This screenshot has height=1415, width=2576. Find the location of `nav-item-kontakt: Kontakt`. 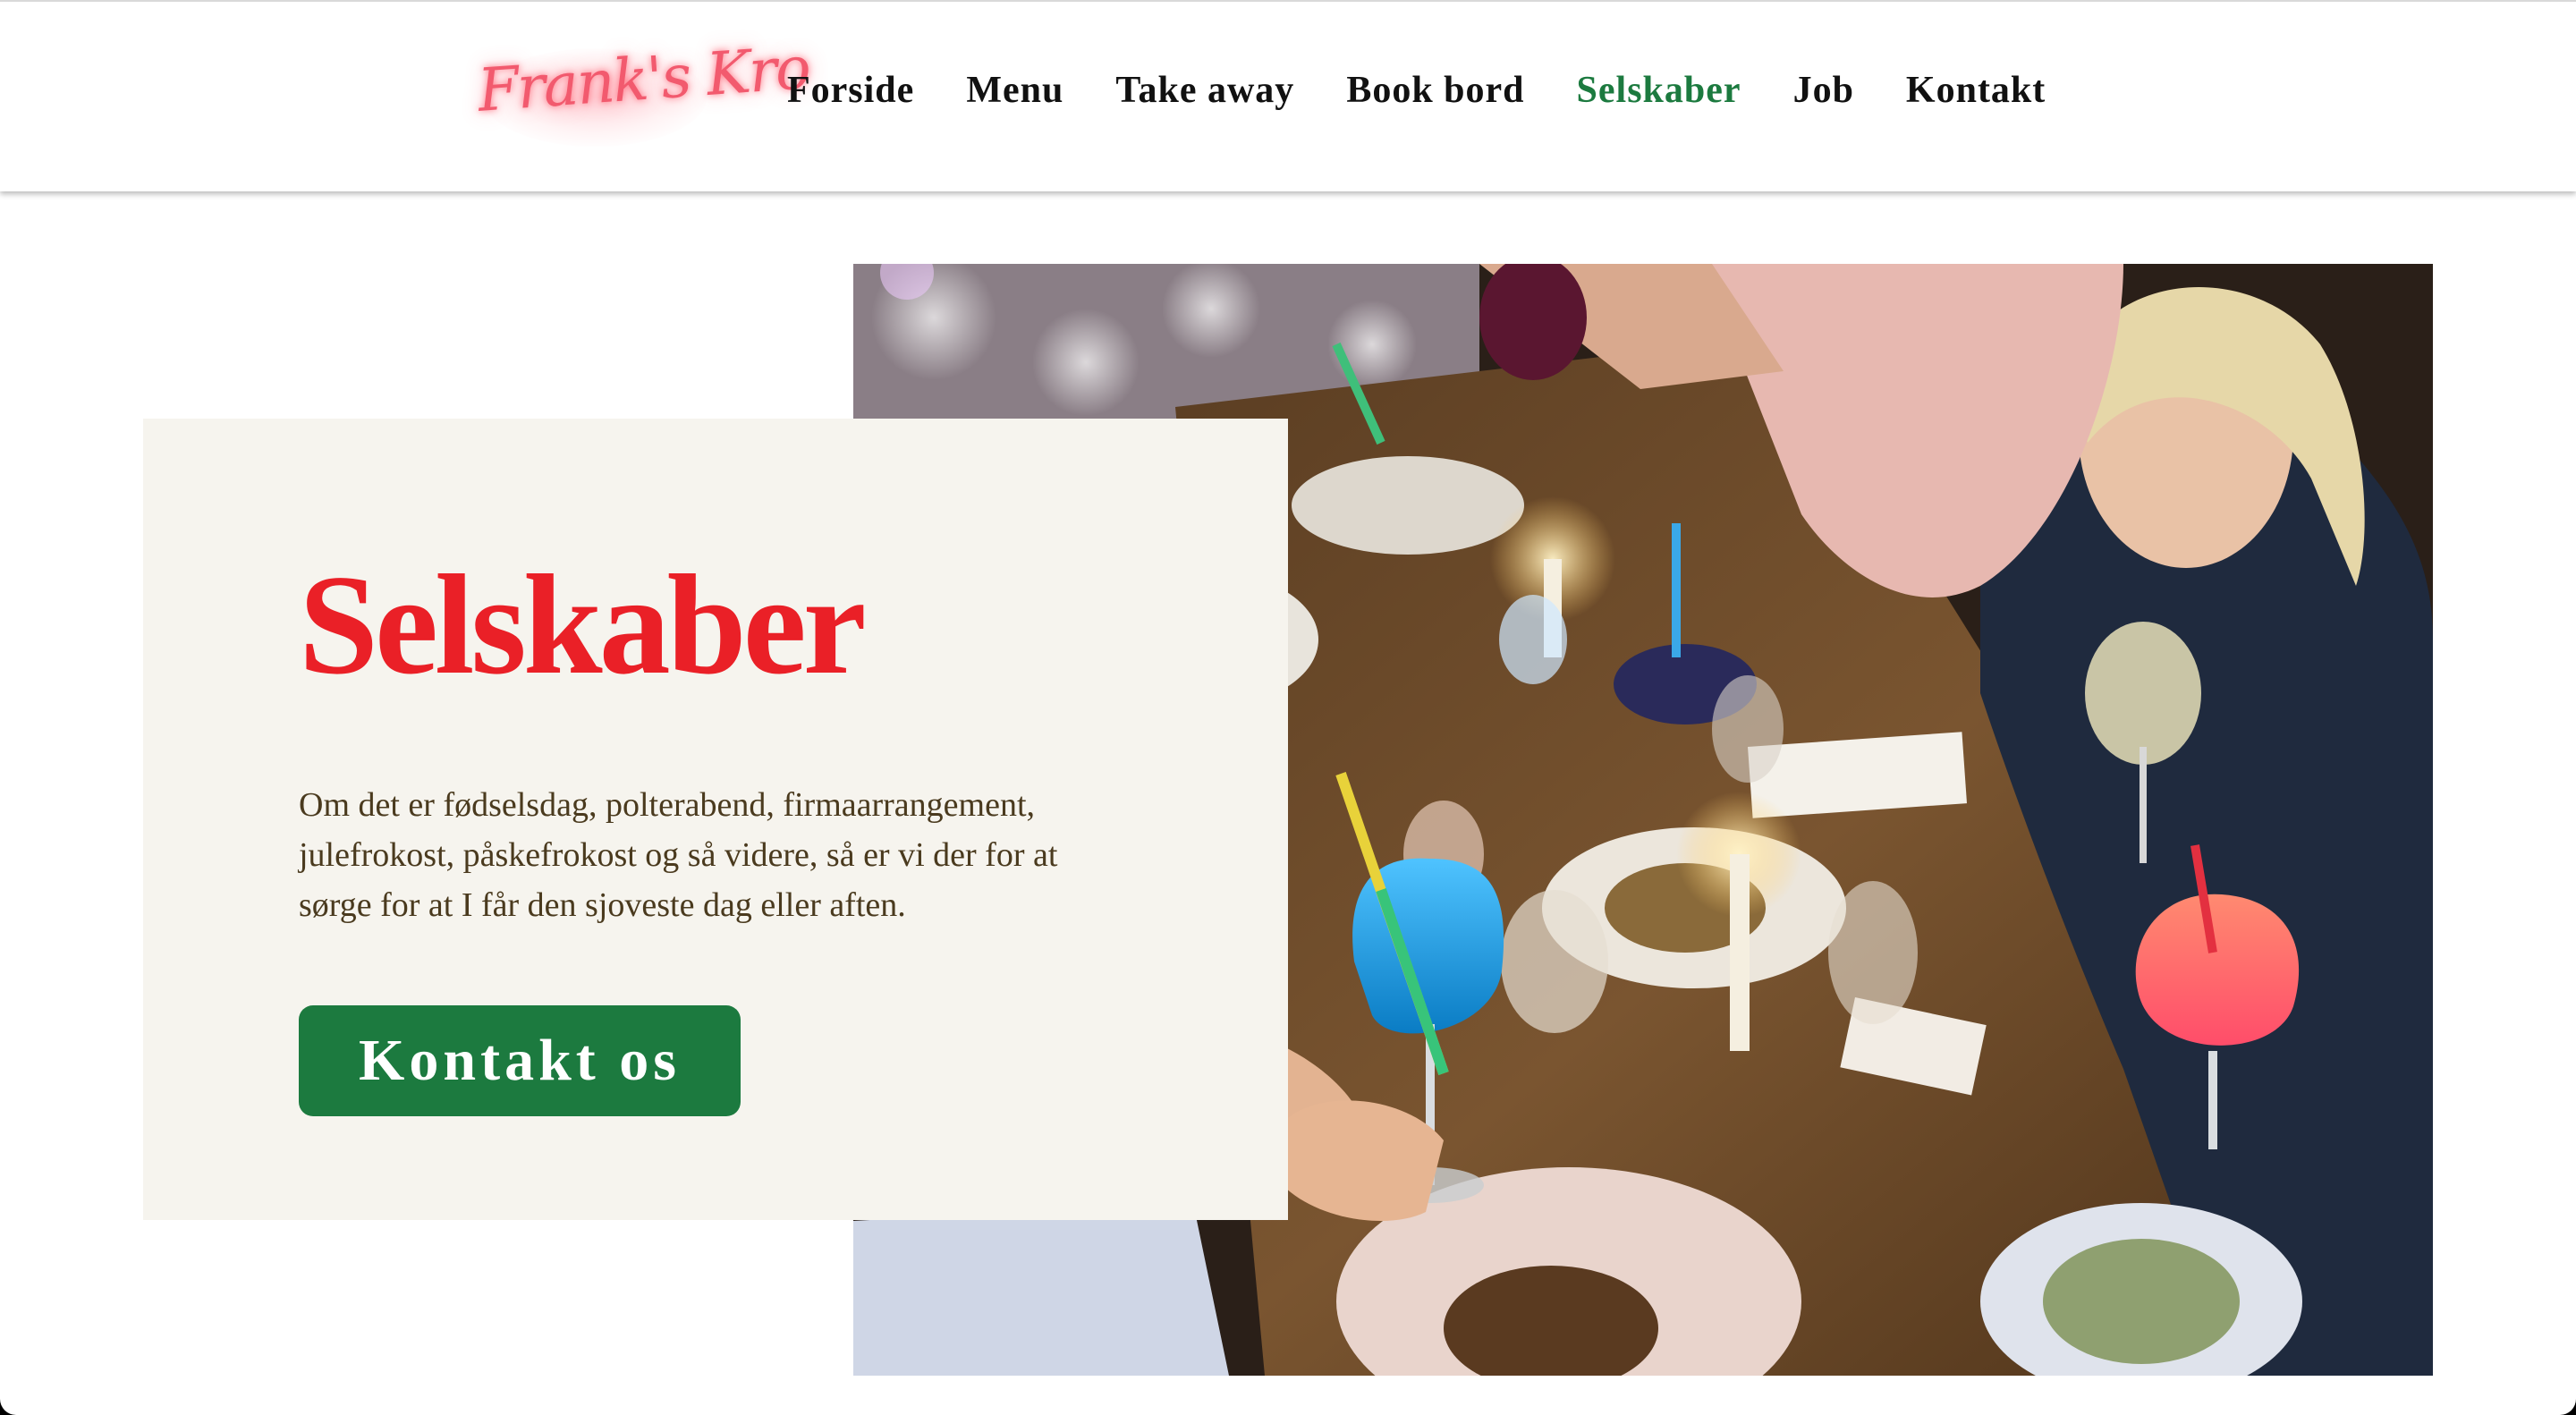

nav-item-kontakt: Kontakt is located at coordinates (1976, 90).